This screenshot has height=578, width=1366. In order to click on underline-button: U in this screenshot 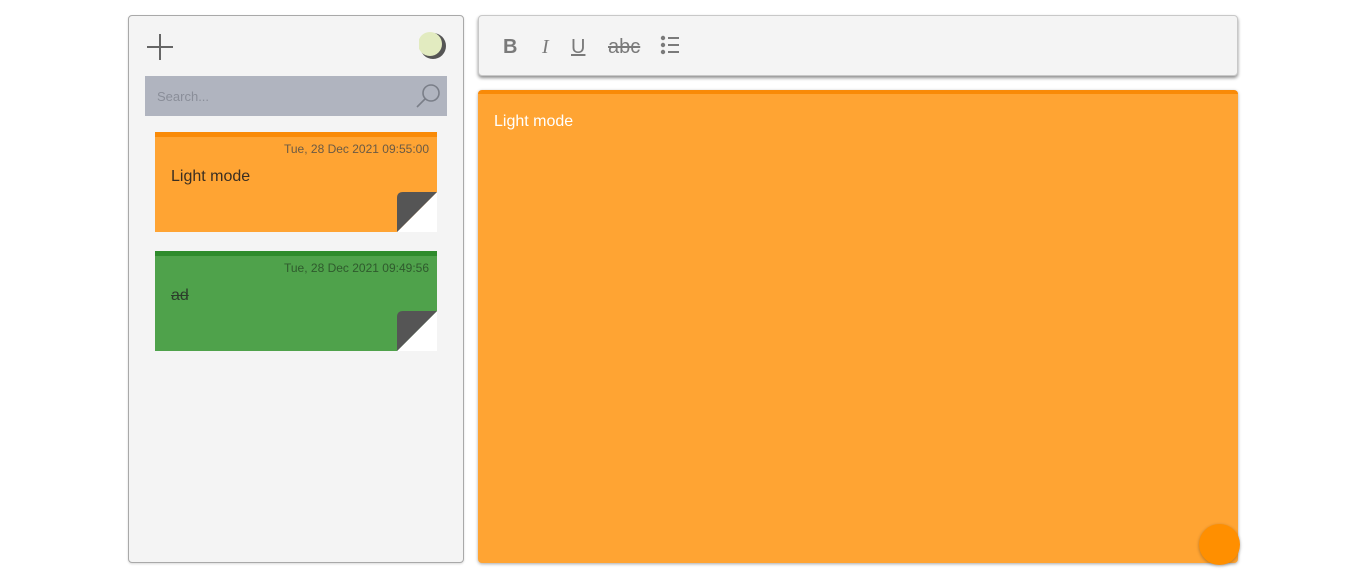, I will do `click(578, 47)`.